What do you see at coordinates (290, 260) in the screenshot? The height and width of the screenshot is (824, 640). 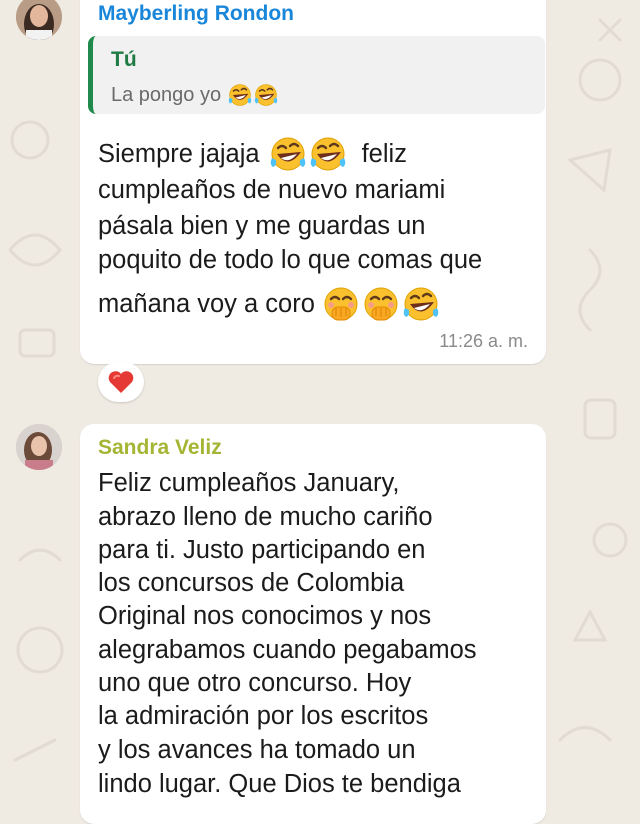 I see `message-line: poquito de todo lo que comas que` at bounding box center [290, 260].